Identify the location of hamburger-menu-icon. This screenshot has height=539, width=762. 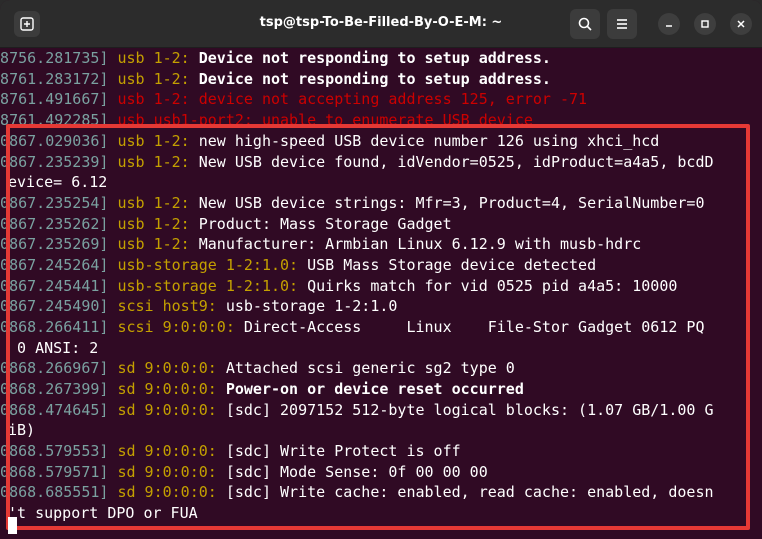
(622, 24).